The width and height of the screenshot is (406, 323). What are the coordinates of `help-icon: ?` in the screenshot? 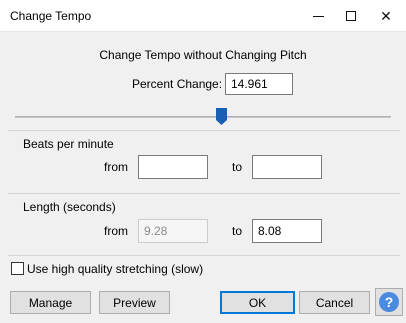 It's located at (389, 302).